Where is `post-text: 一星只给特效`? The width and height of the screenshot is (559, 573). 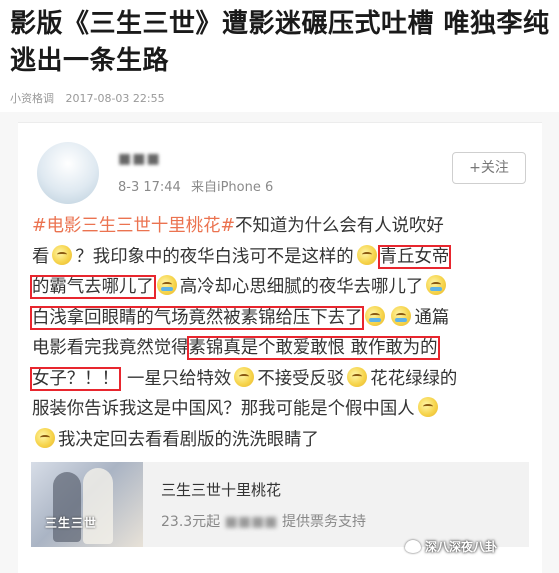 post-text: 一星只给特效 is located at coordinates (179, 378).